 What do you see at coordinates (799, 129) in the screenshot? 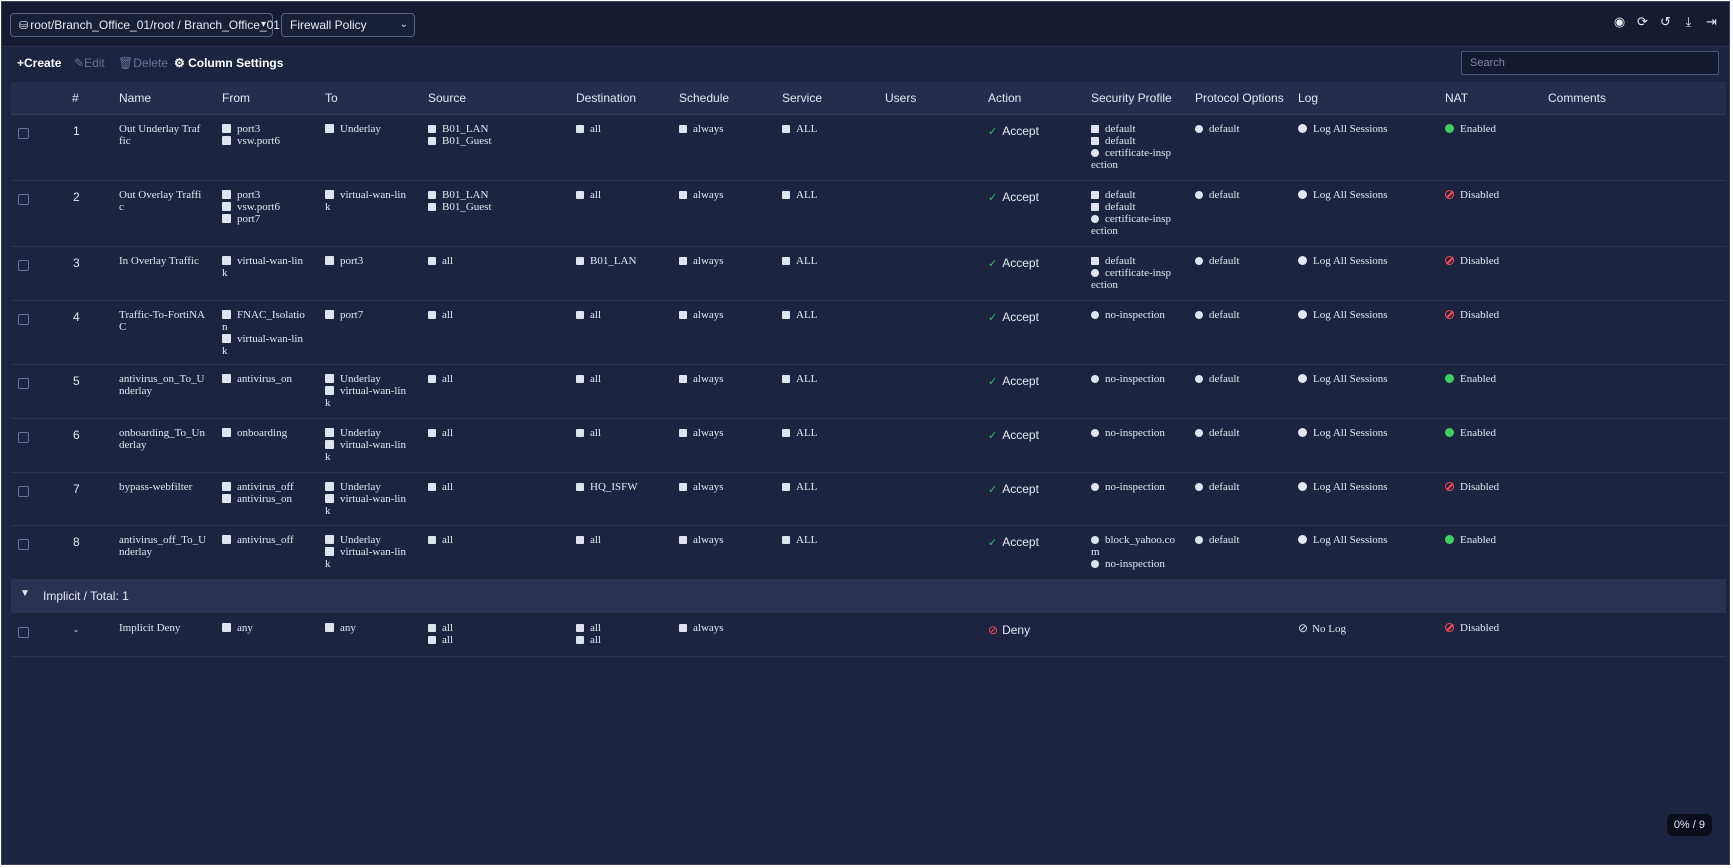
I see `service-cell: ALL` at bounding box center [799, 129].